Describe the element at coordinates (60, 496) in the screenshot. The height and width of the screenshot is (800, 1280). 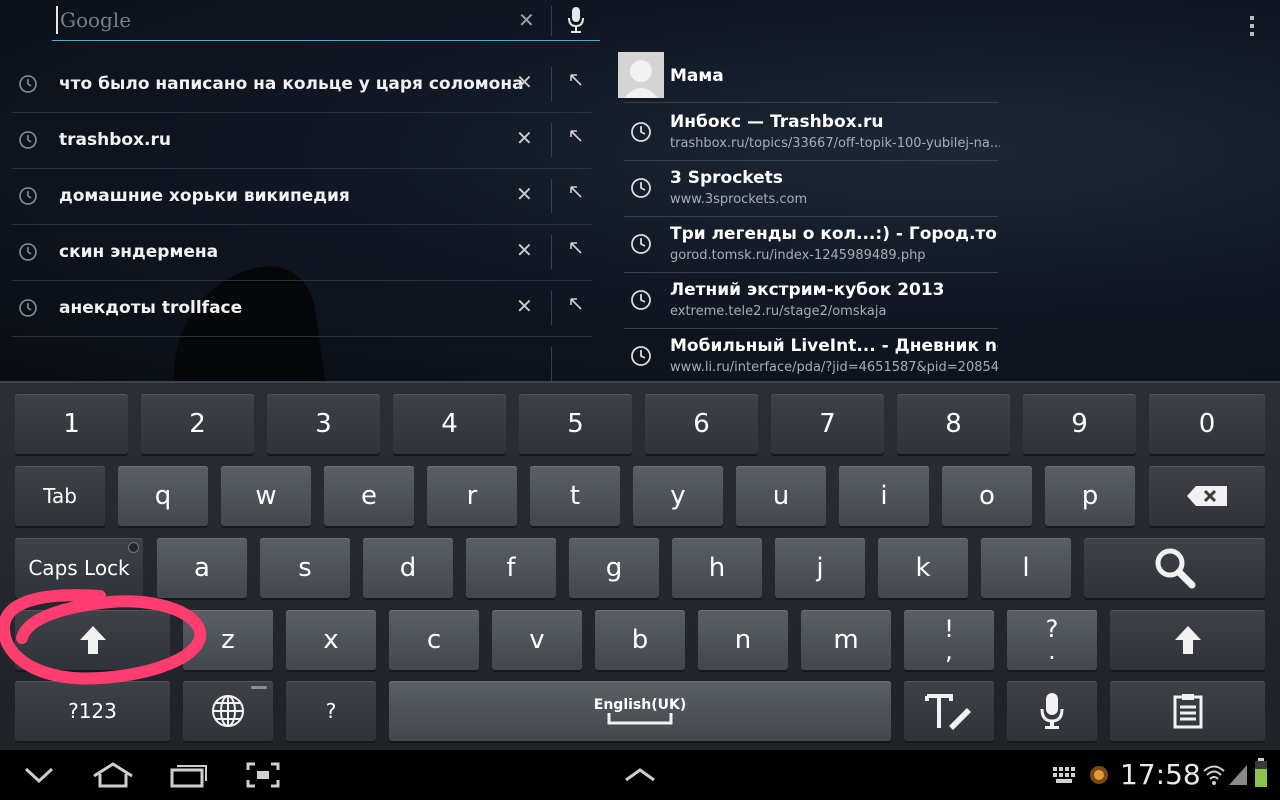
I see `tab-key: Tab` at that location.